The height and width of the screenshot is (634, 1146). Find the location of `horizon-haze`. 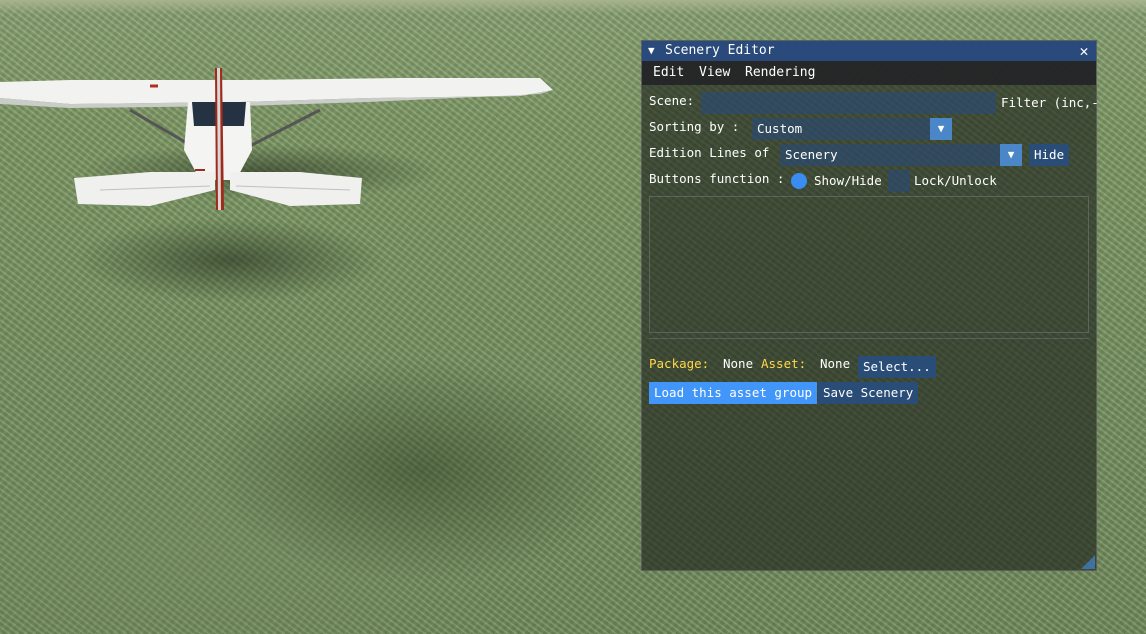

horizon-haze is located at coordinates (573, 7).